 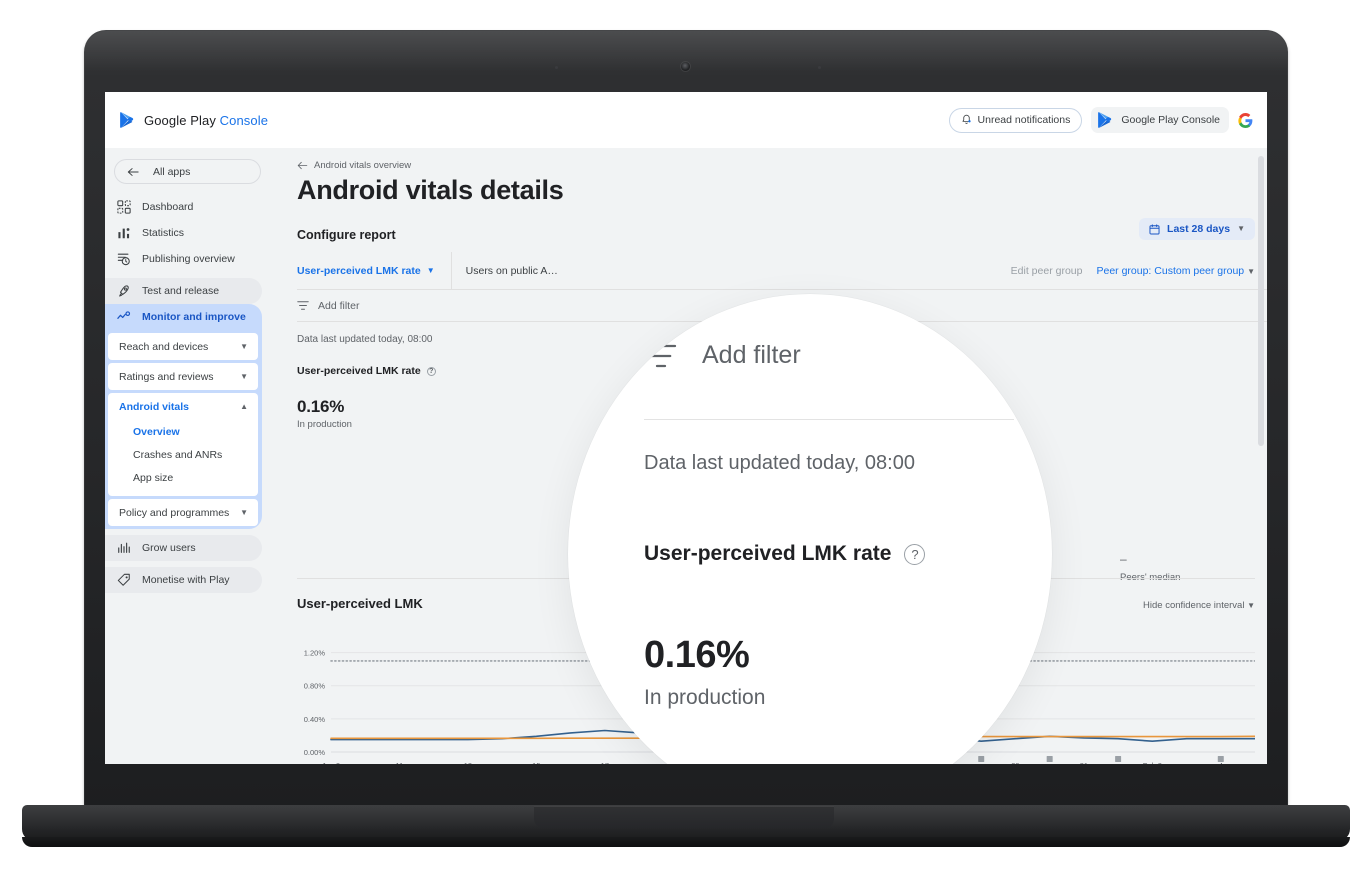 What do you see at coordinates (183, 259) in the screenshot?
I see `sidebar-item-publishing-overview: Publishing overview` at bounding box center [183, 259].